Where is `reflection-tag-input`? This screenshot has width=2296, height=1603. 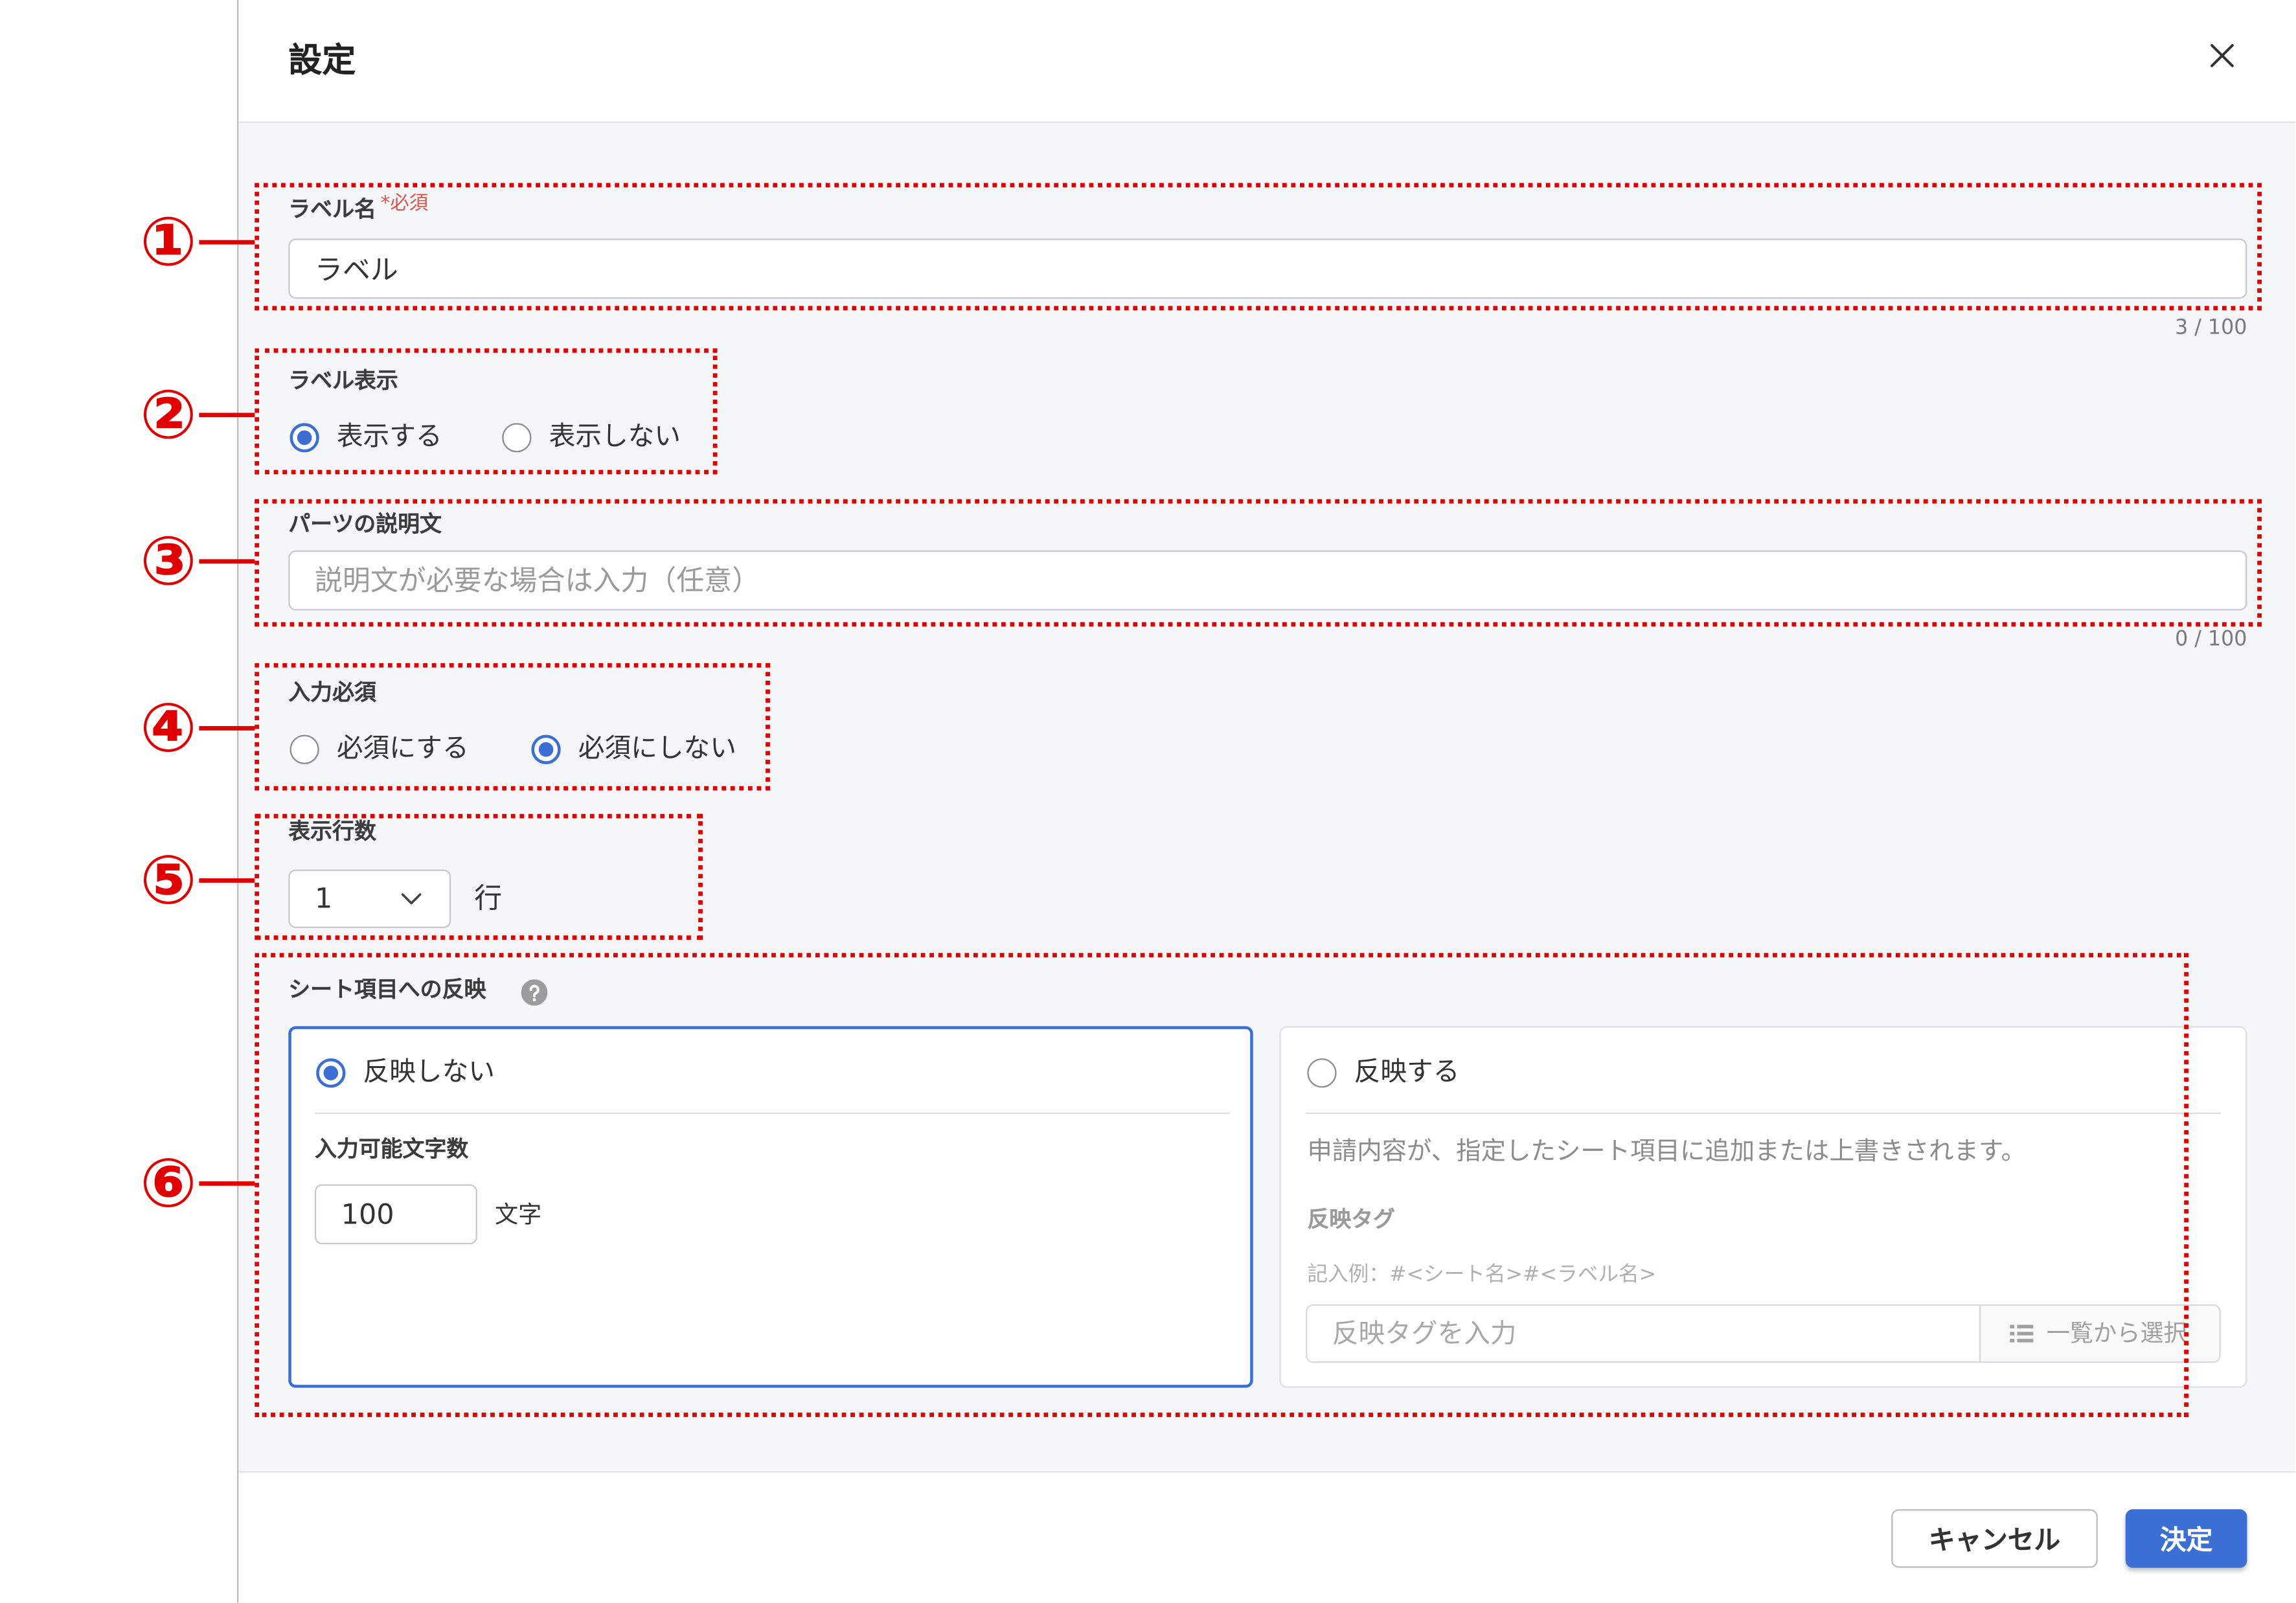 reflection-tag-input is located at coordinates (1643, 1333).